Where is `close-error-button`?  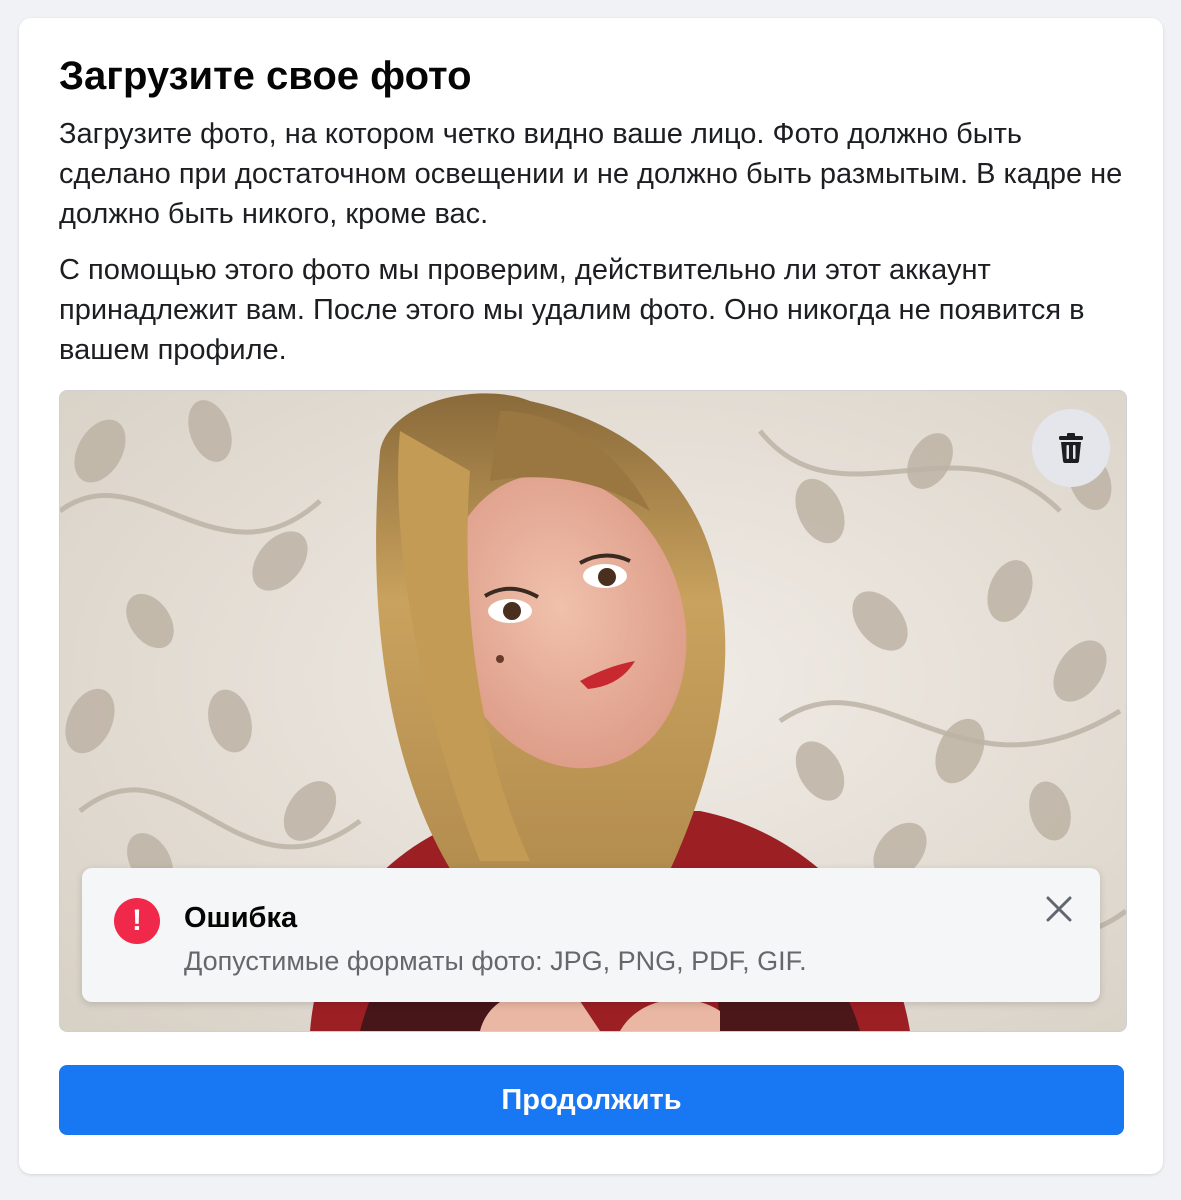
close-error-button is located at coordinates (1059, 909).